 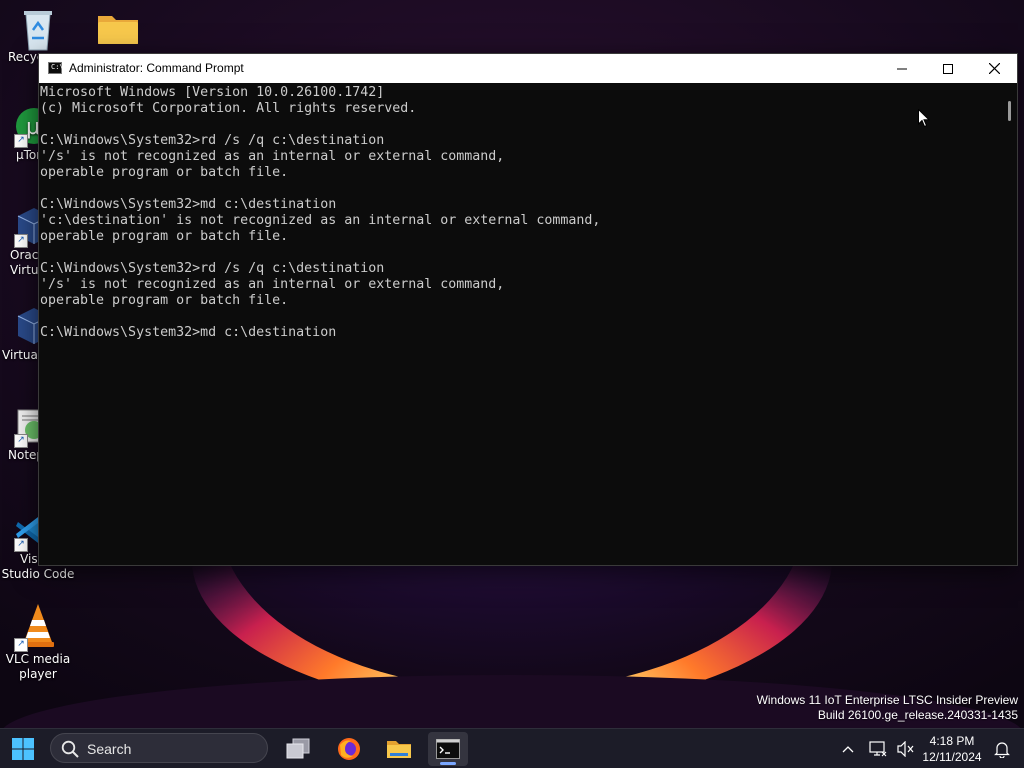 What do you see at coordinates (952, 757) in the screenshot?
I see `clock-date: 12/11/2024` at bounding box center [952, 757].